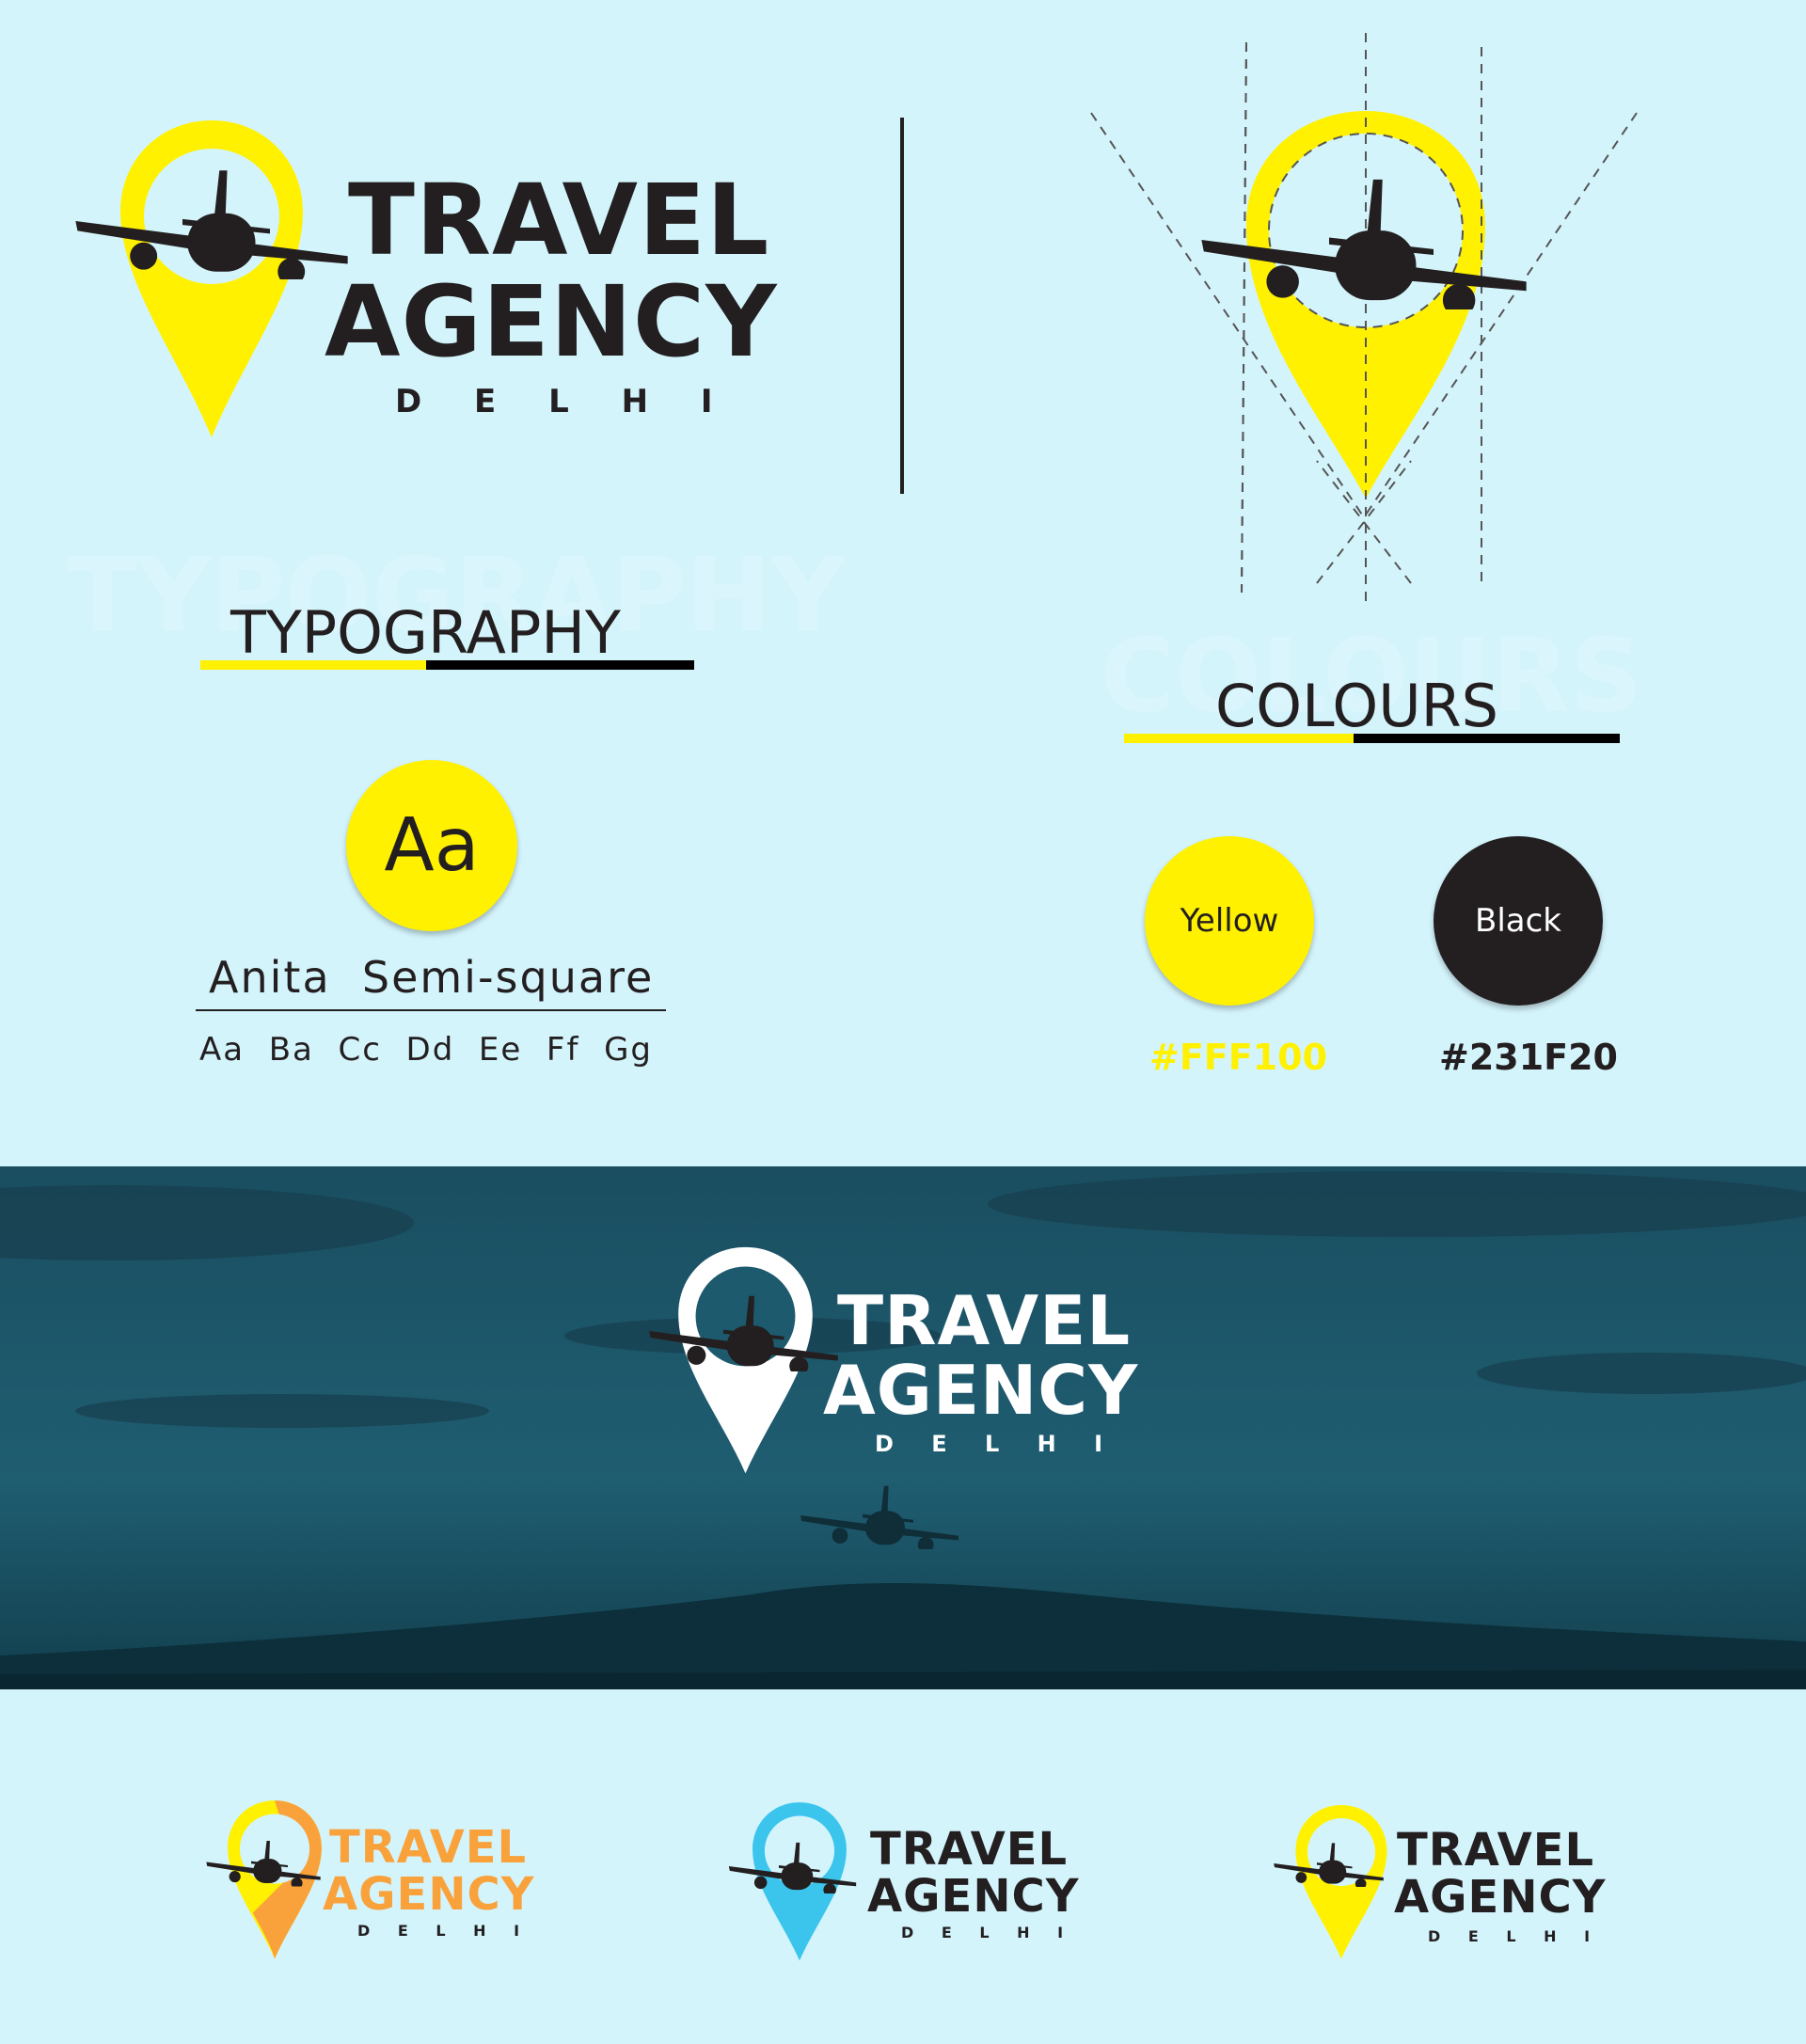  I want to click on swatch-black-hex: #231F20, so click(1529, 1057).